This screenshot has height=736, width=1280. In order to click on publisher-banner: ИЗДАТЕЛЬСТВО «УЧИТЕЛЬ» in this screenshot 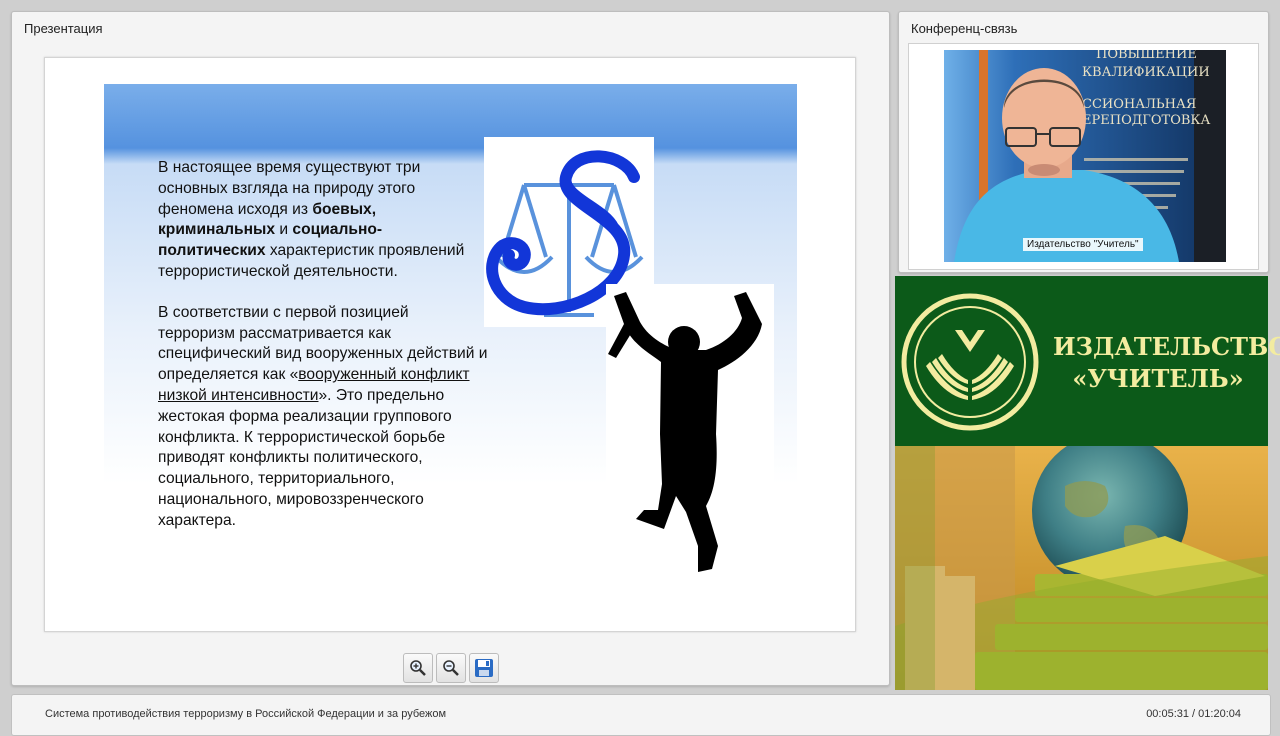, I will do `click(1087, 361)`.